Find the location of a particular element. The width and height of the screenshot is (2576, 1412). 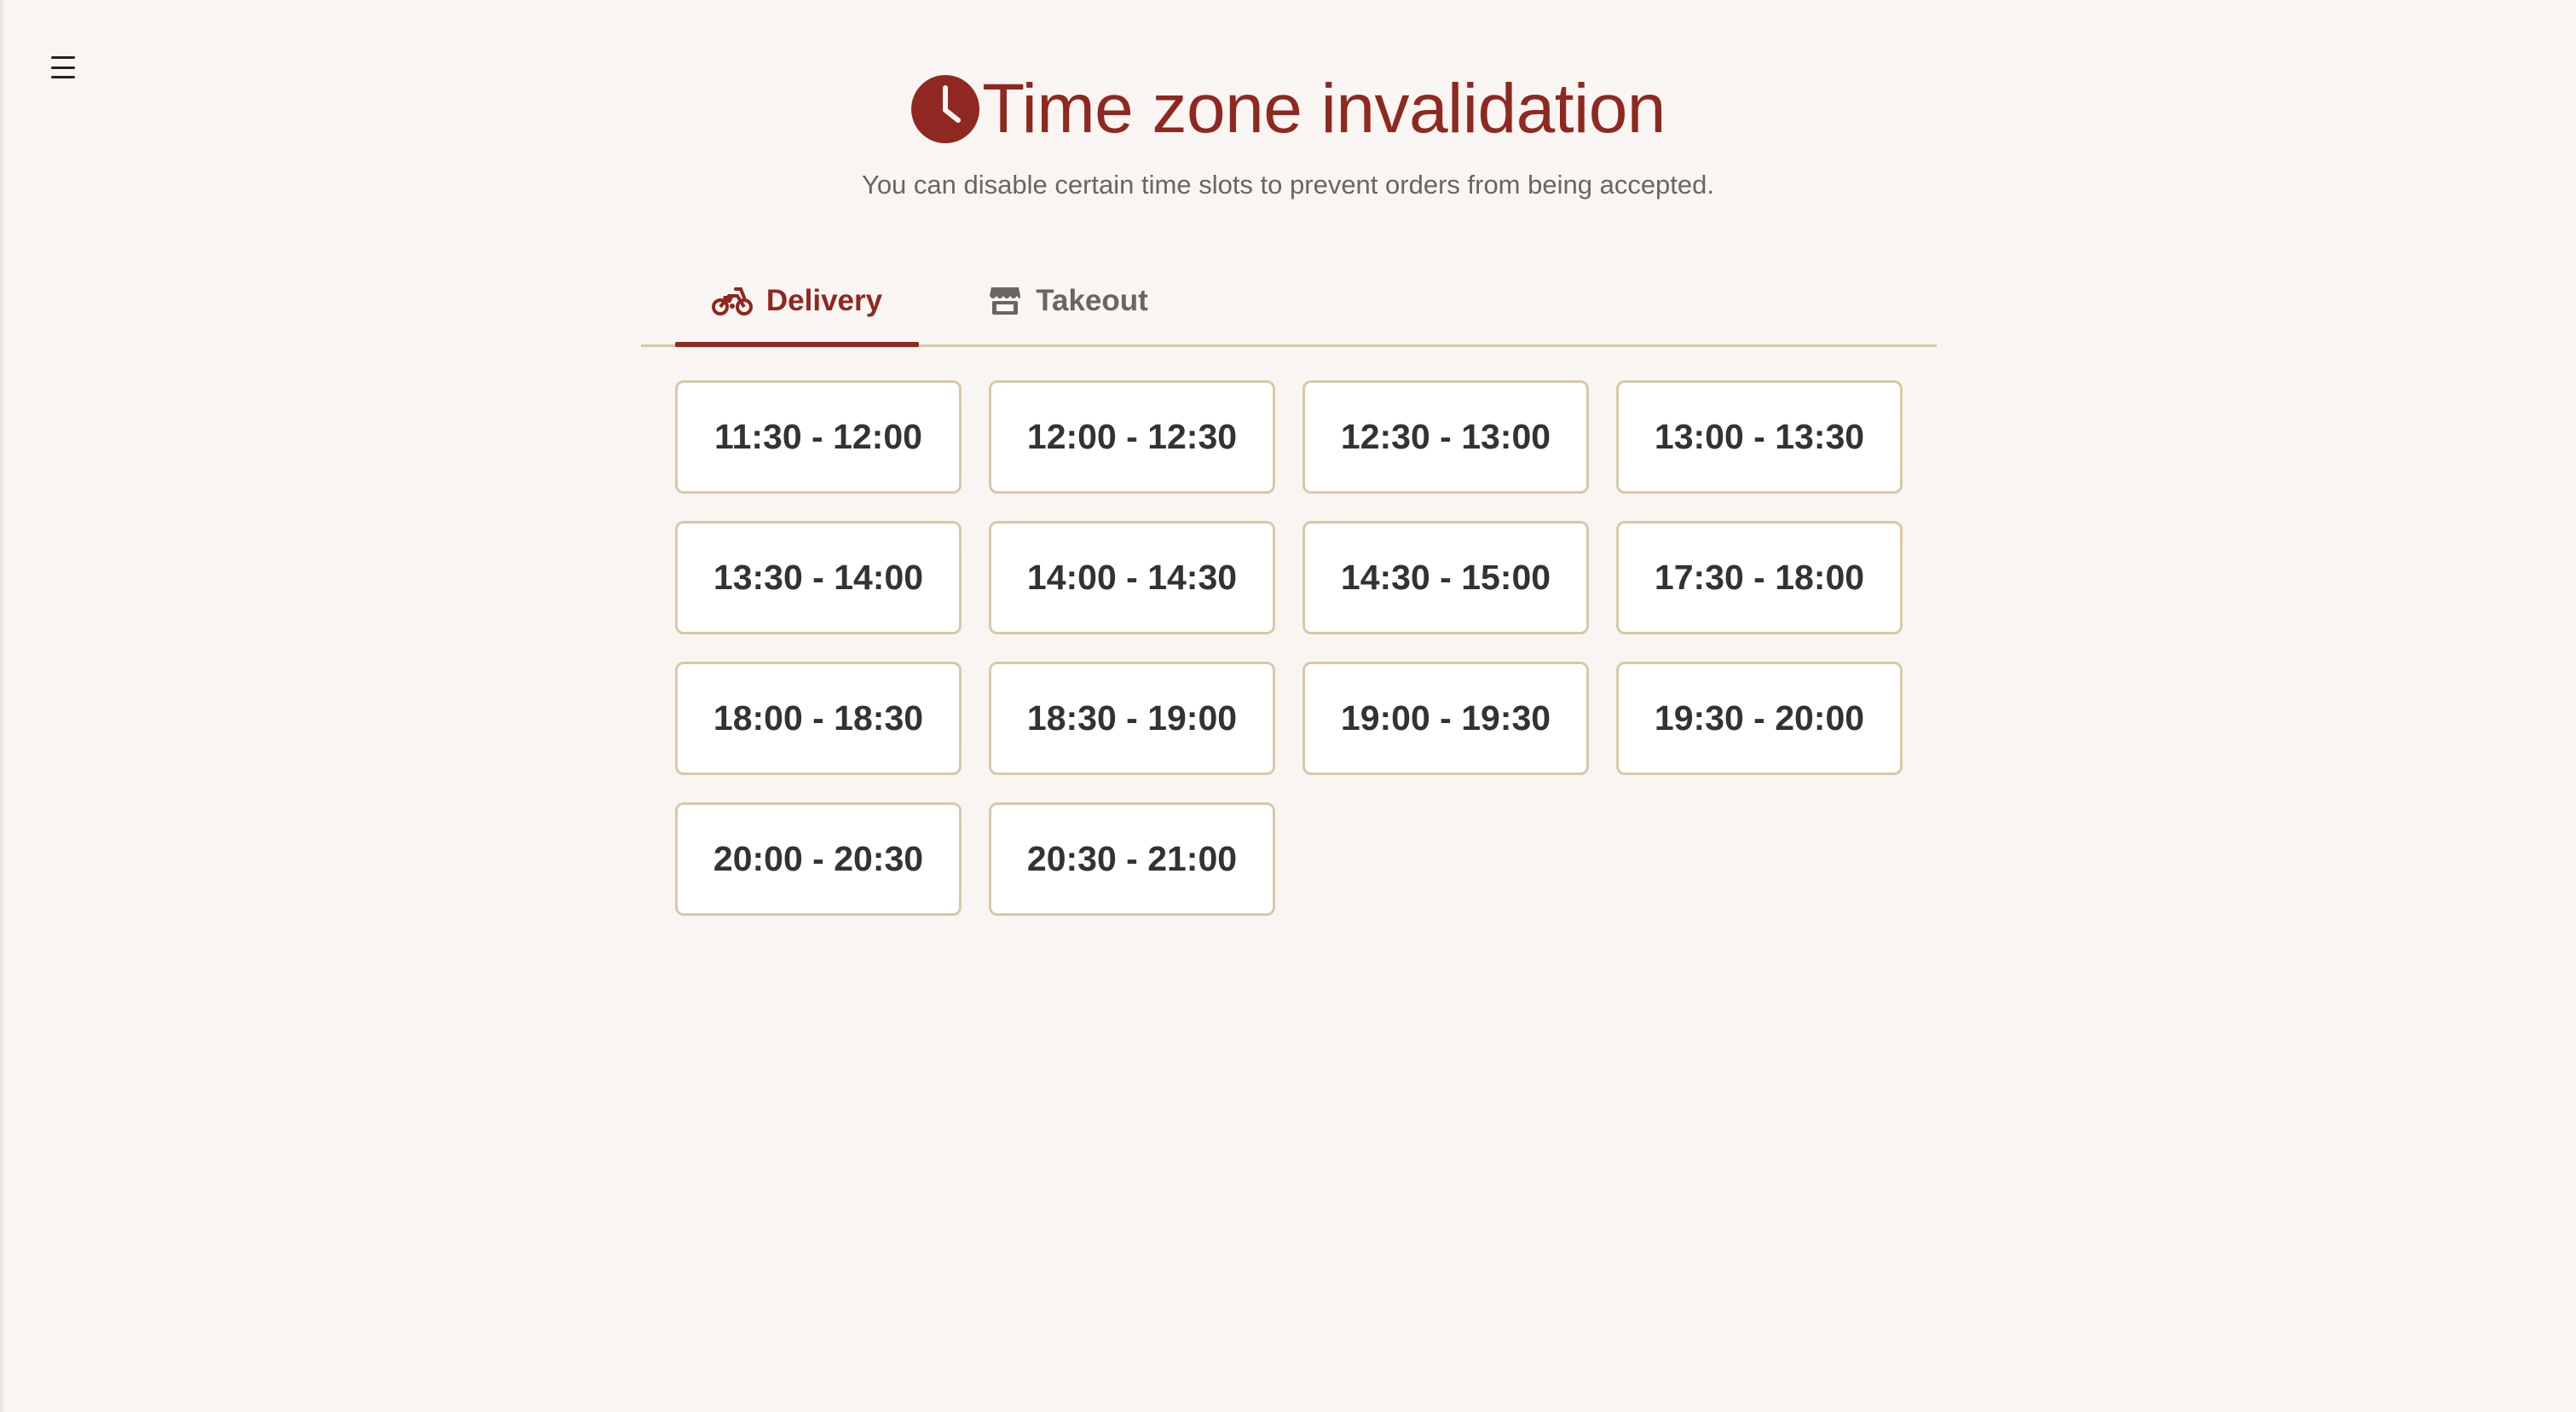

time-slot-button: 20:30 - 21:00 is located at coordinates (1132, 859).